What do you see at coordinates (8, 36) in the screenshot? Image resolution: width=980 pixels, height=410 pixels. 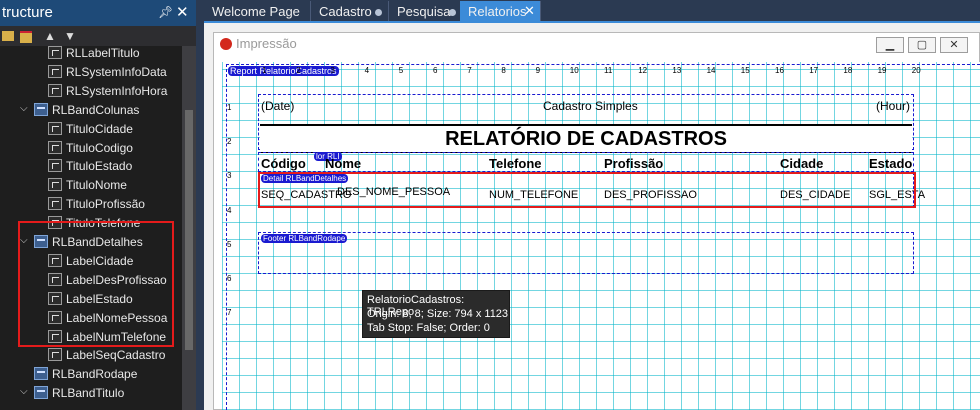 I see `folder-icon` at bounding box center [8, 36].